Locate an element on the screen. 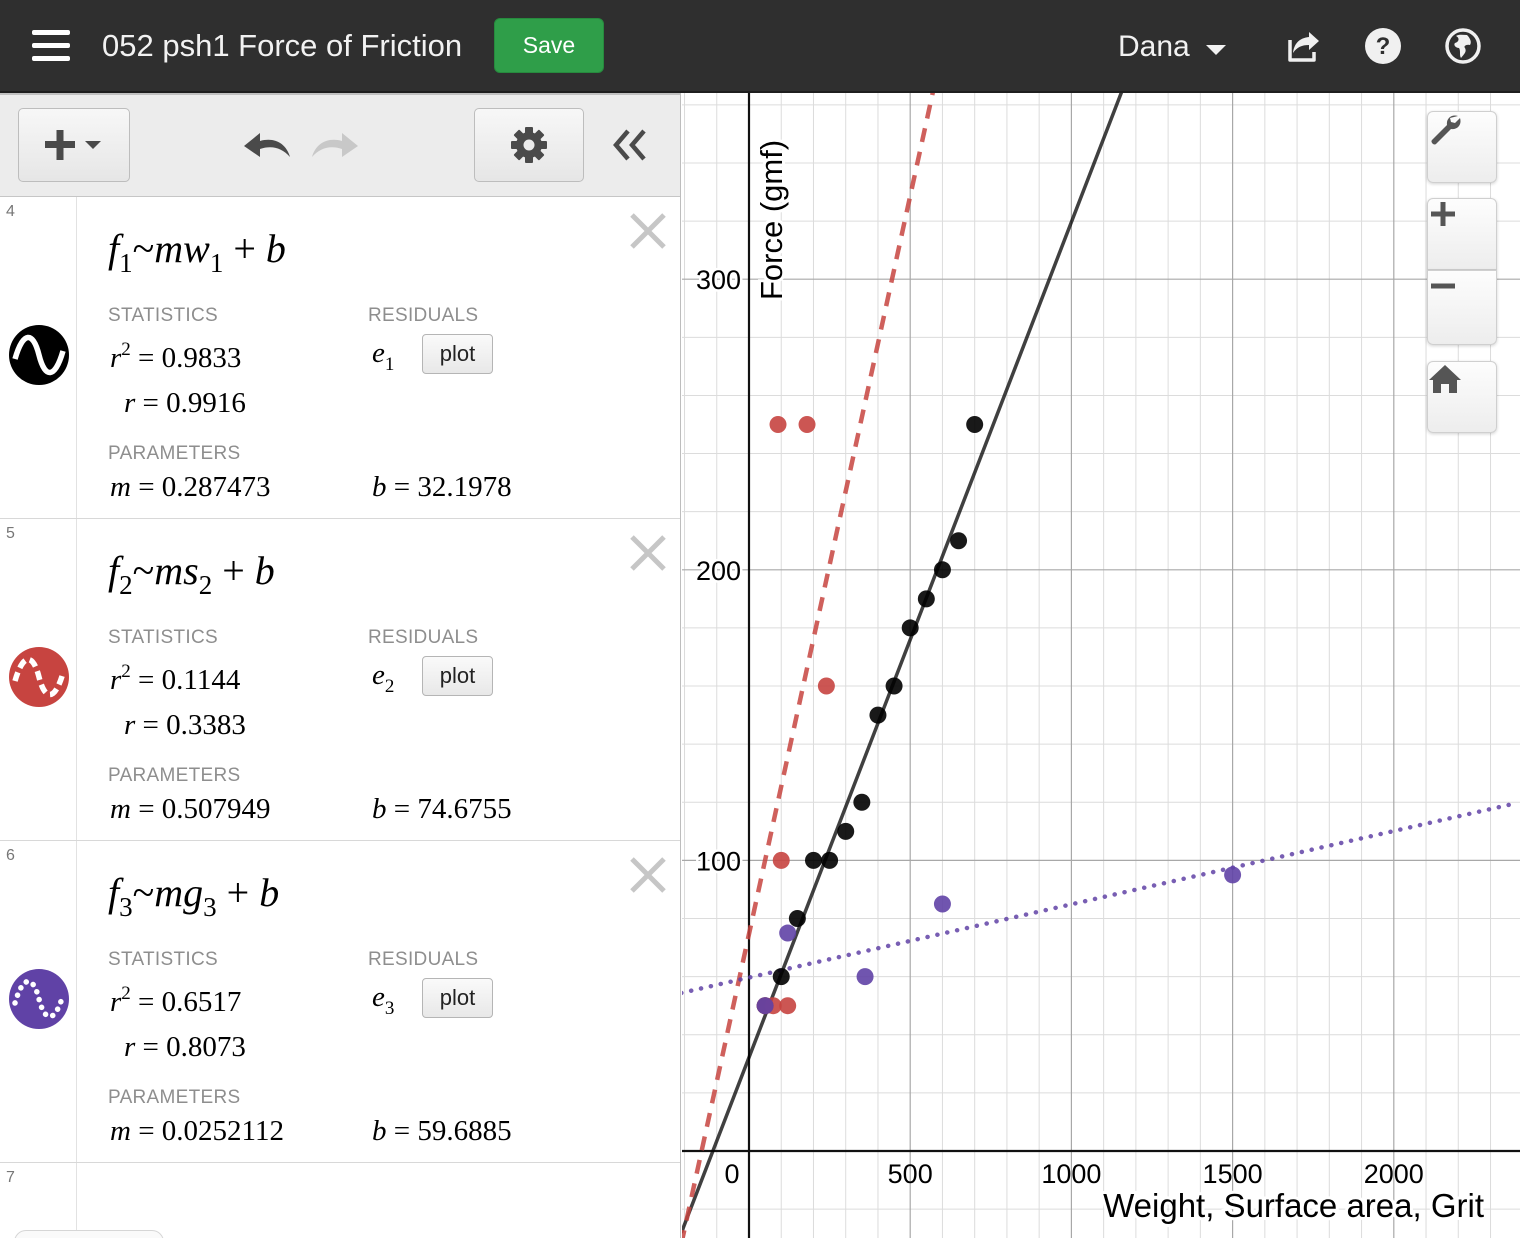 The image size is (1520, 1238). formula-variable: w is located at coordinates (196, 248).